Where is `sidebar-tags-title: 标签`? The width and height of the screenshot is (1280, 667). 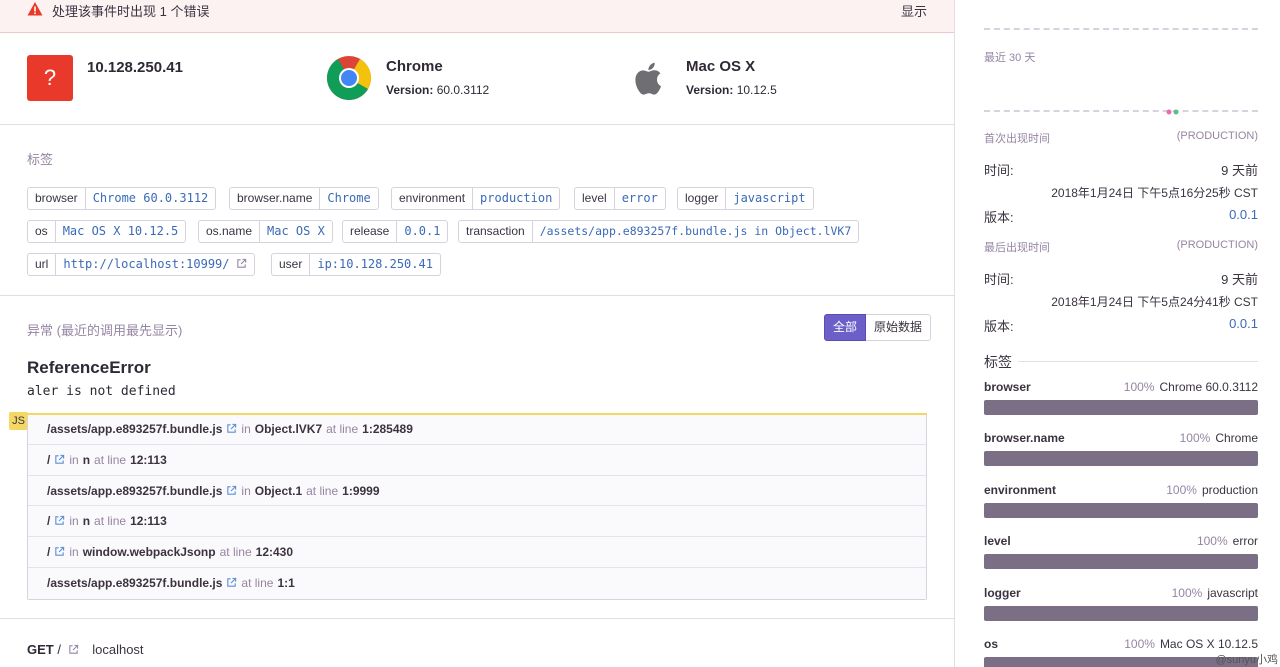
sidebar-tags-title: 标签 is located at coordinates (998, 362).